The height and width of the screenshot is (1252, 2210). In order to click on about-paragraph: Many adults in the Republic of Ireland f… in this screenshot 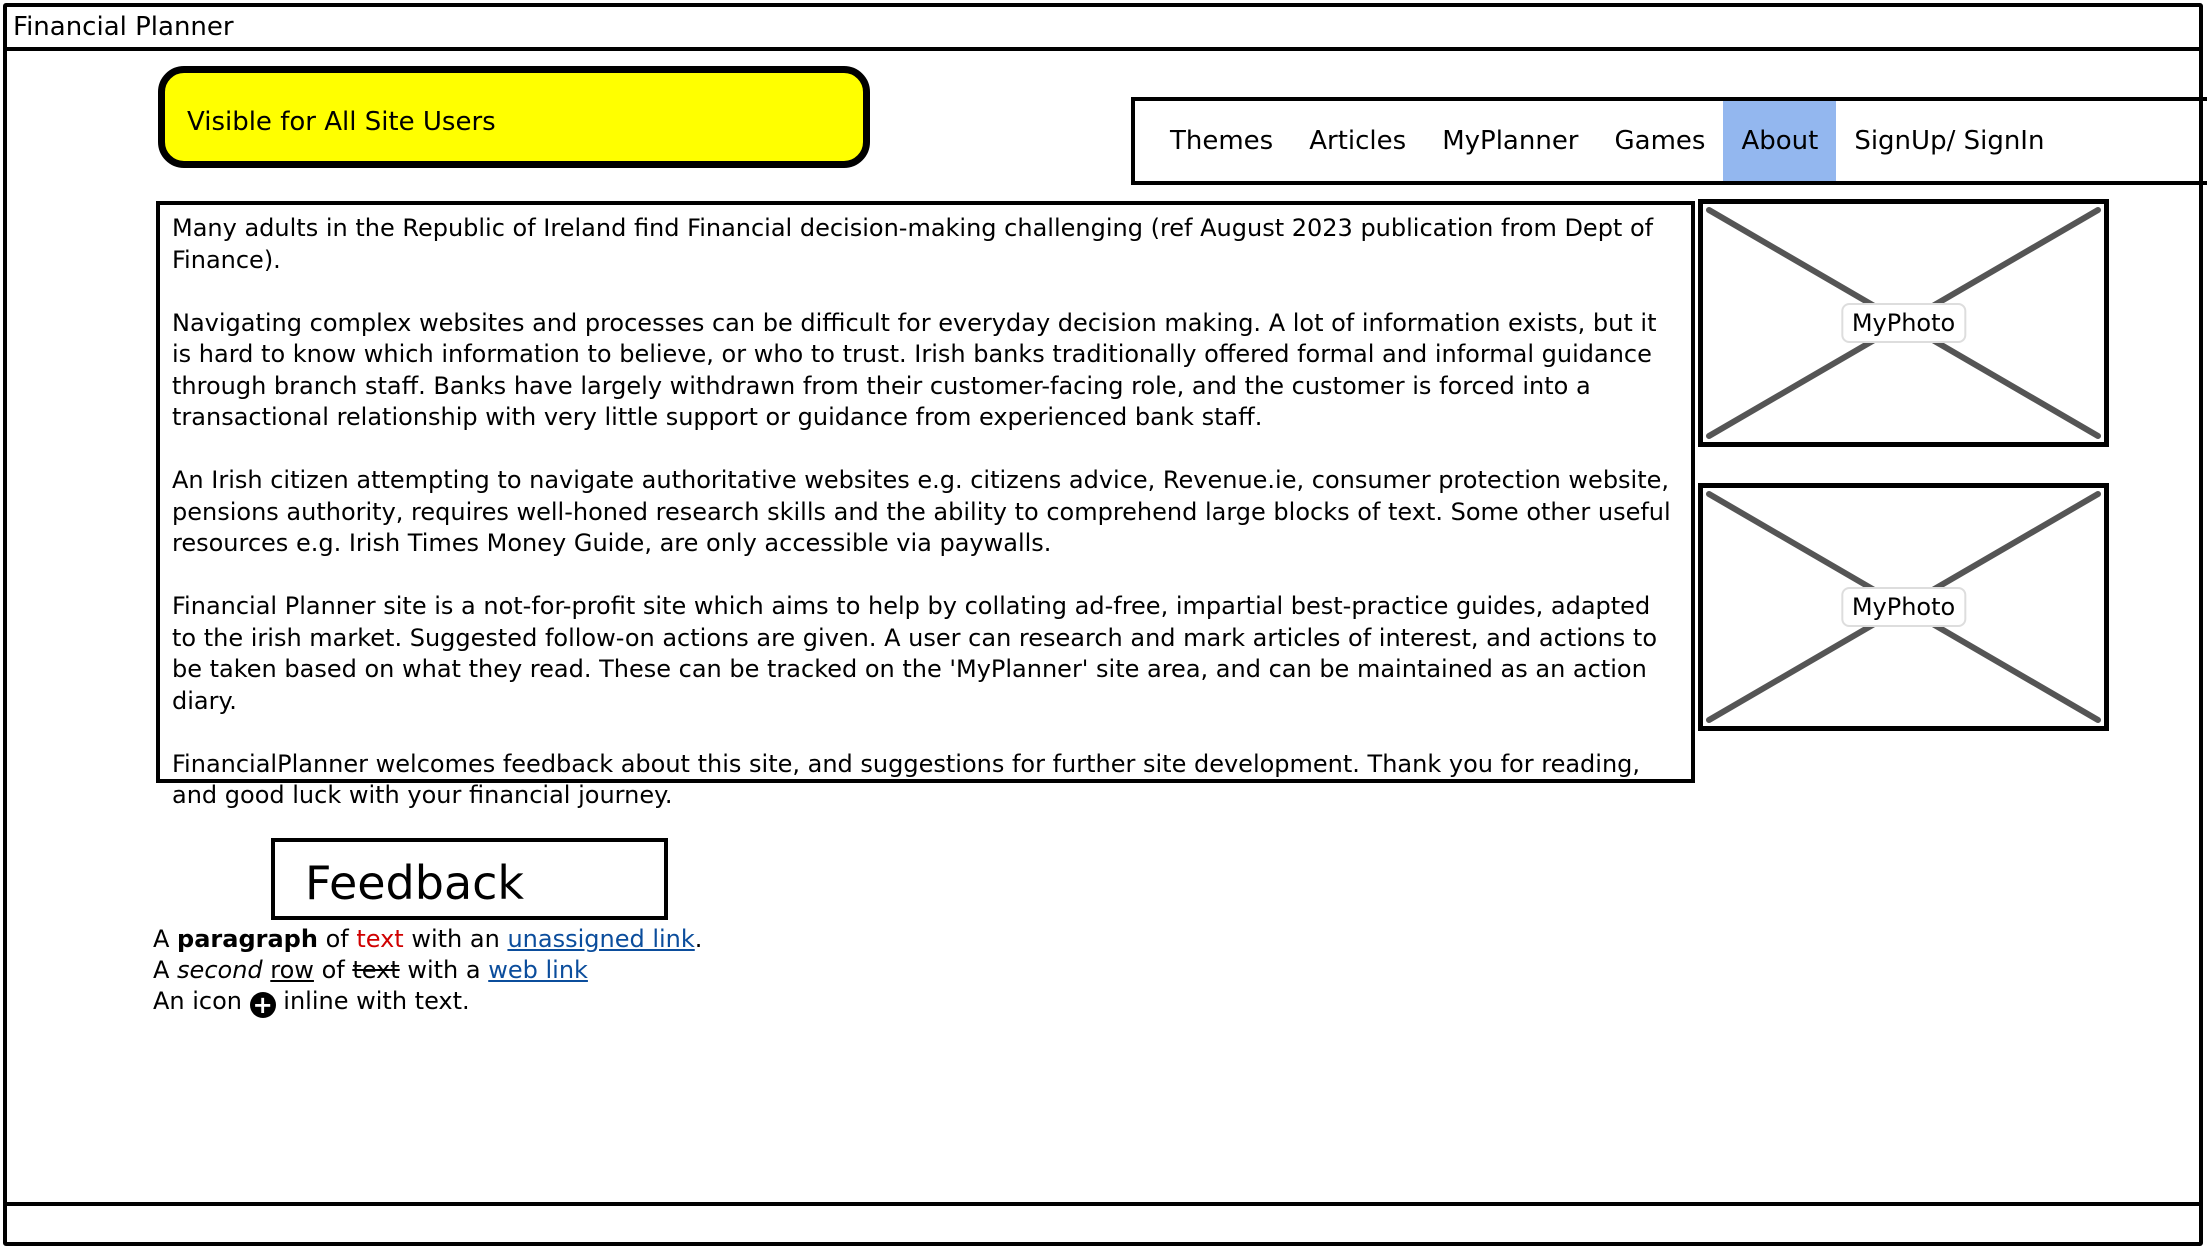, I will do `click(913, 244)`.